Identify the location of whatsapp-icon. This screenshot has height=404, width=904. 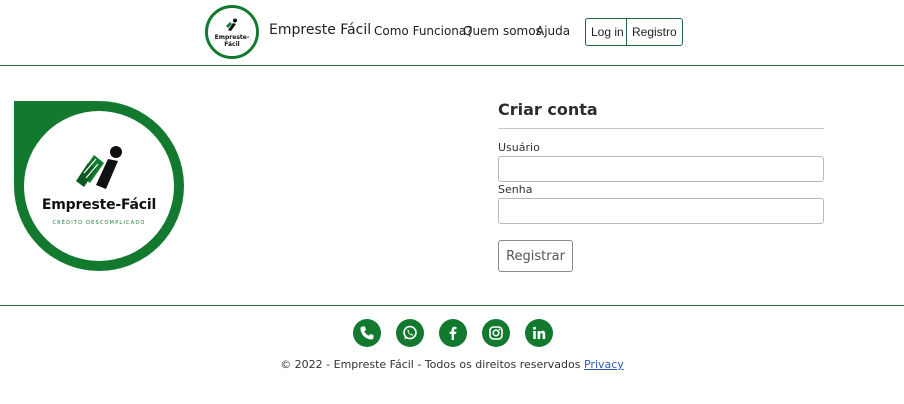
(410, 333).